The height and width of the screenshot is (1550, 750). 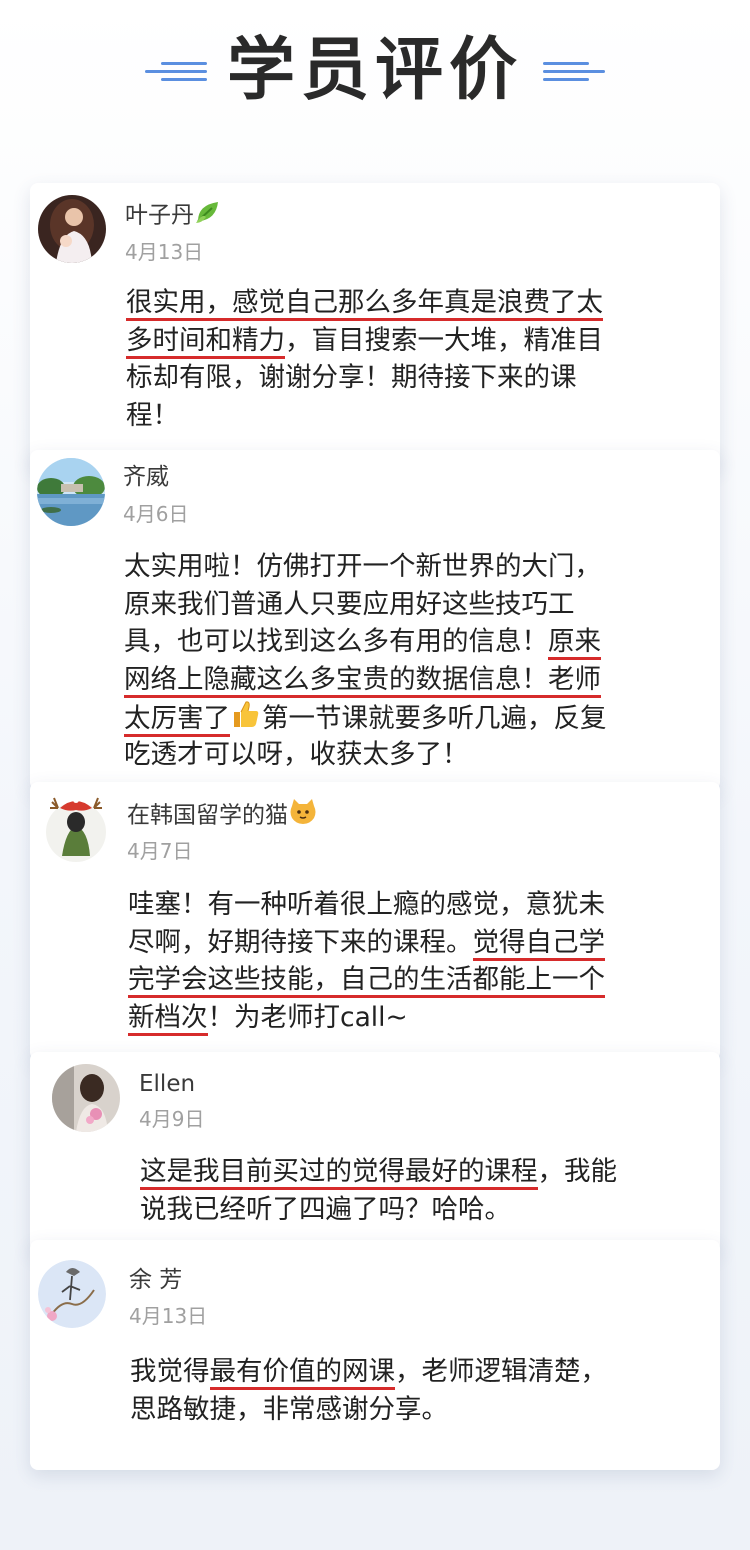 I want to click on reviewer-name-text: 在韩国留学的猫, so click(x=207, y=815).